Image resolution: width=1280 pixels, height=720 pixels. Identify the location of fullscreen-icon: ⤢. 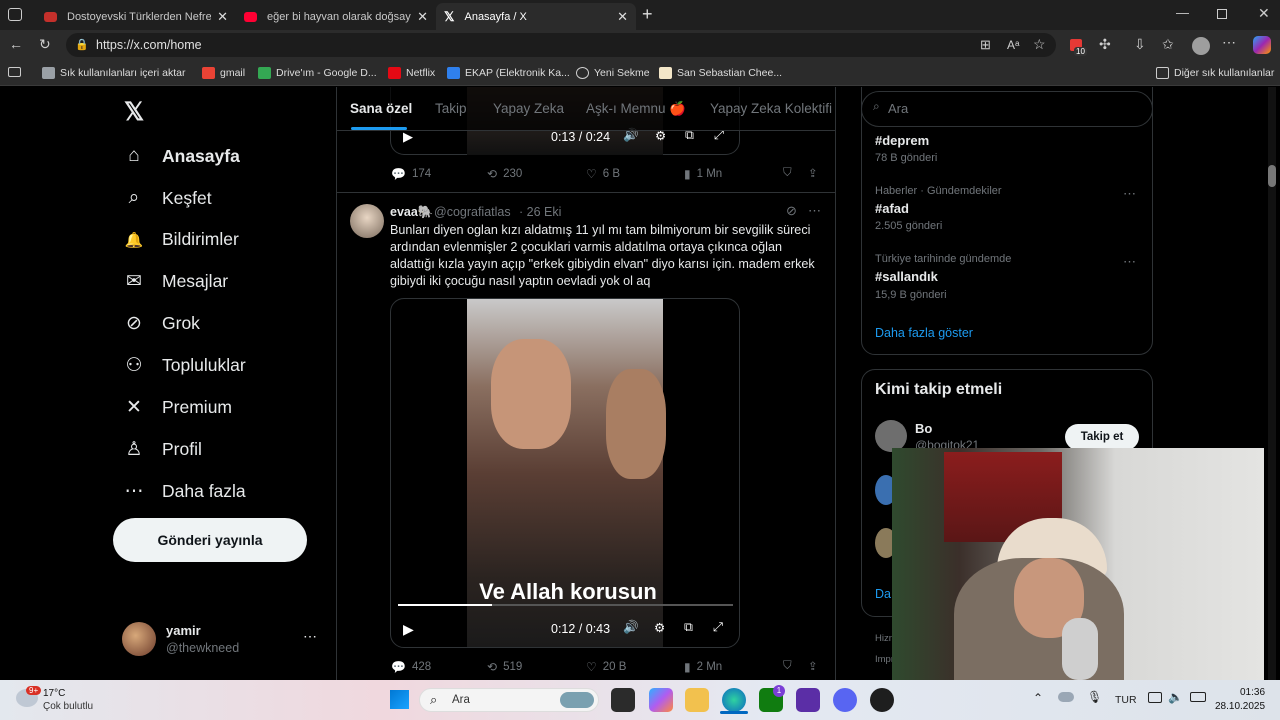
(718, 627).